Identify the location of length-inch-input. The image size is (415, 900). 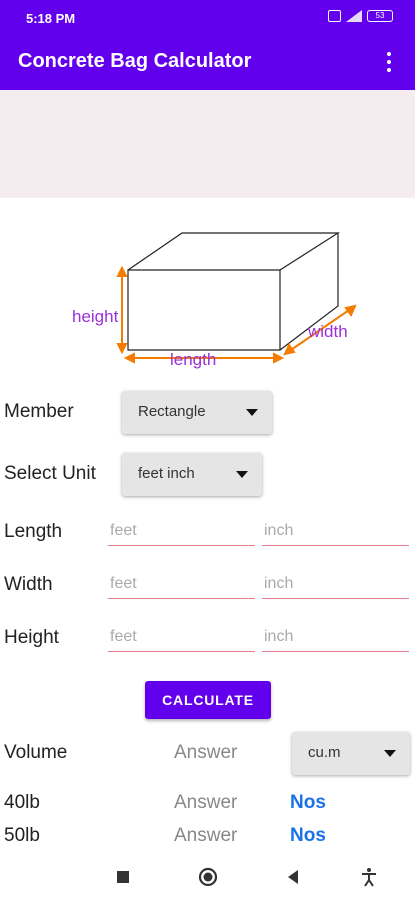
(335, 530).